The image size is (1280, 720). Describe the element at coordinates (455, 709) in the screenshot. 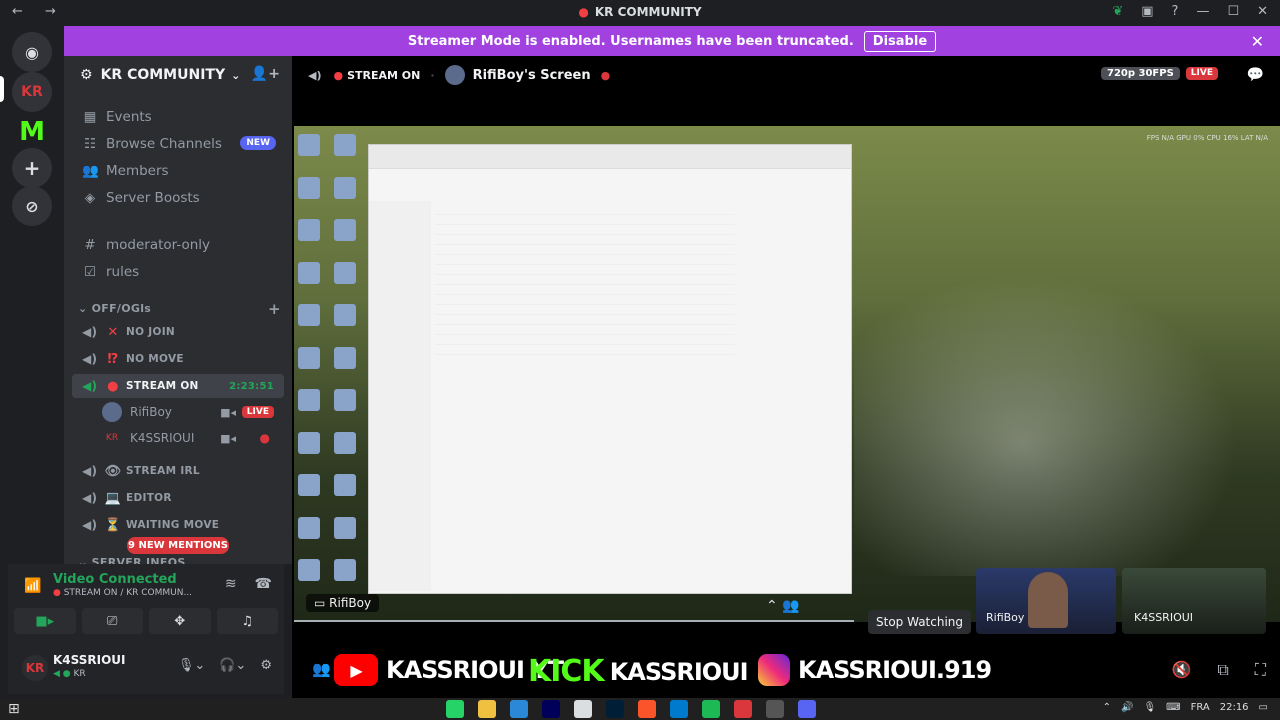

I see `whatsapp-icon` at that location.